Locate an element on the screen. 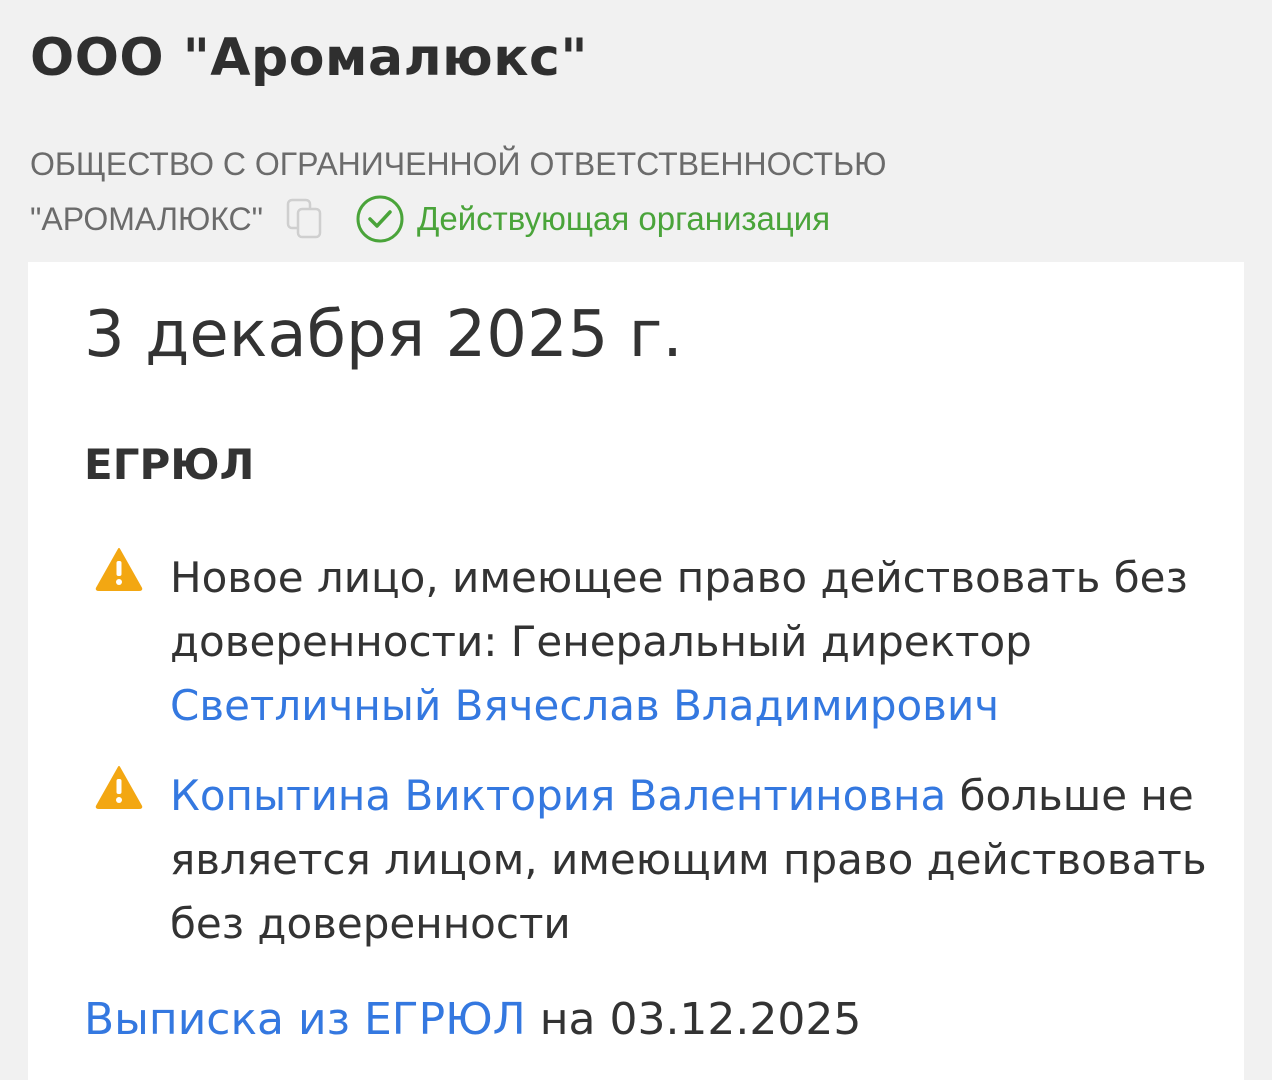 The image size is (1272, 1080). person-link: Светличный Вячеслав Владимирович is located at coordinates (584, 705).